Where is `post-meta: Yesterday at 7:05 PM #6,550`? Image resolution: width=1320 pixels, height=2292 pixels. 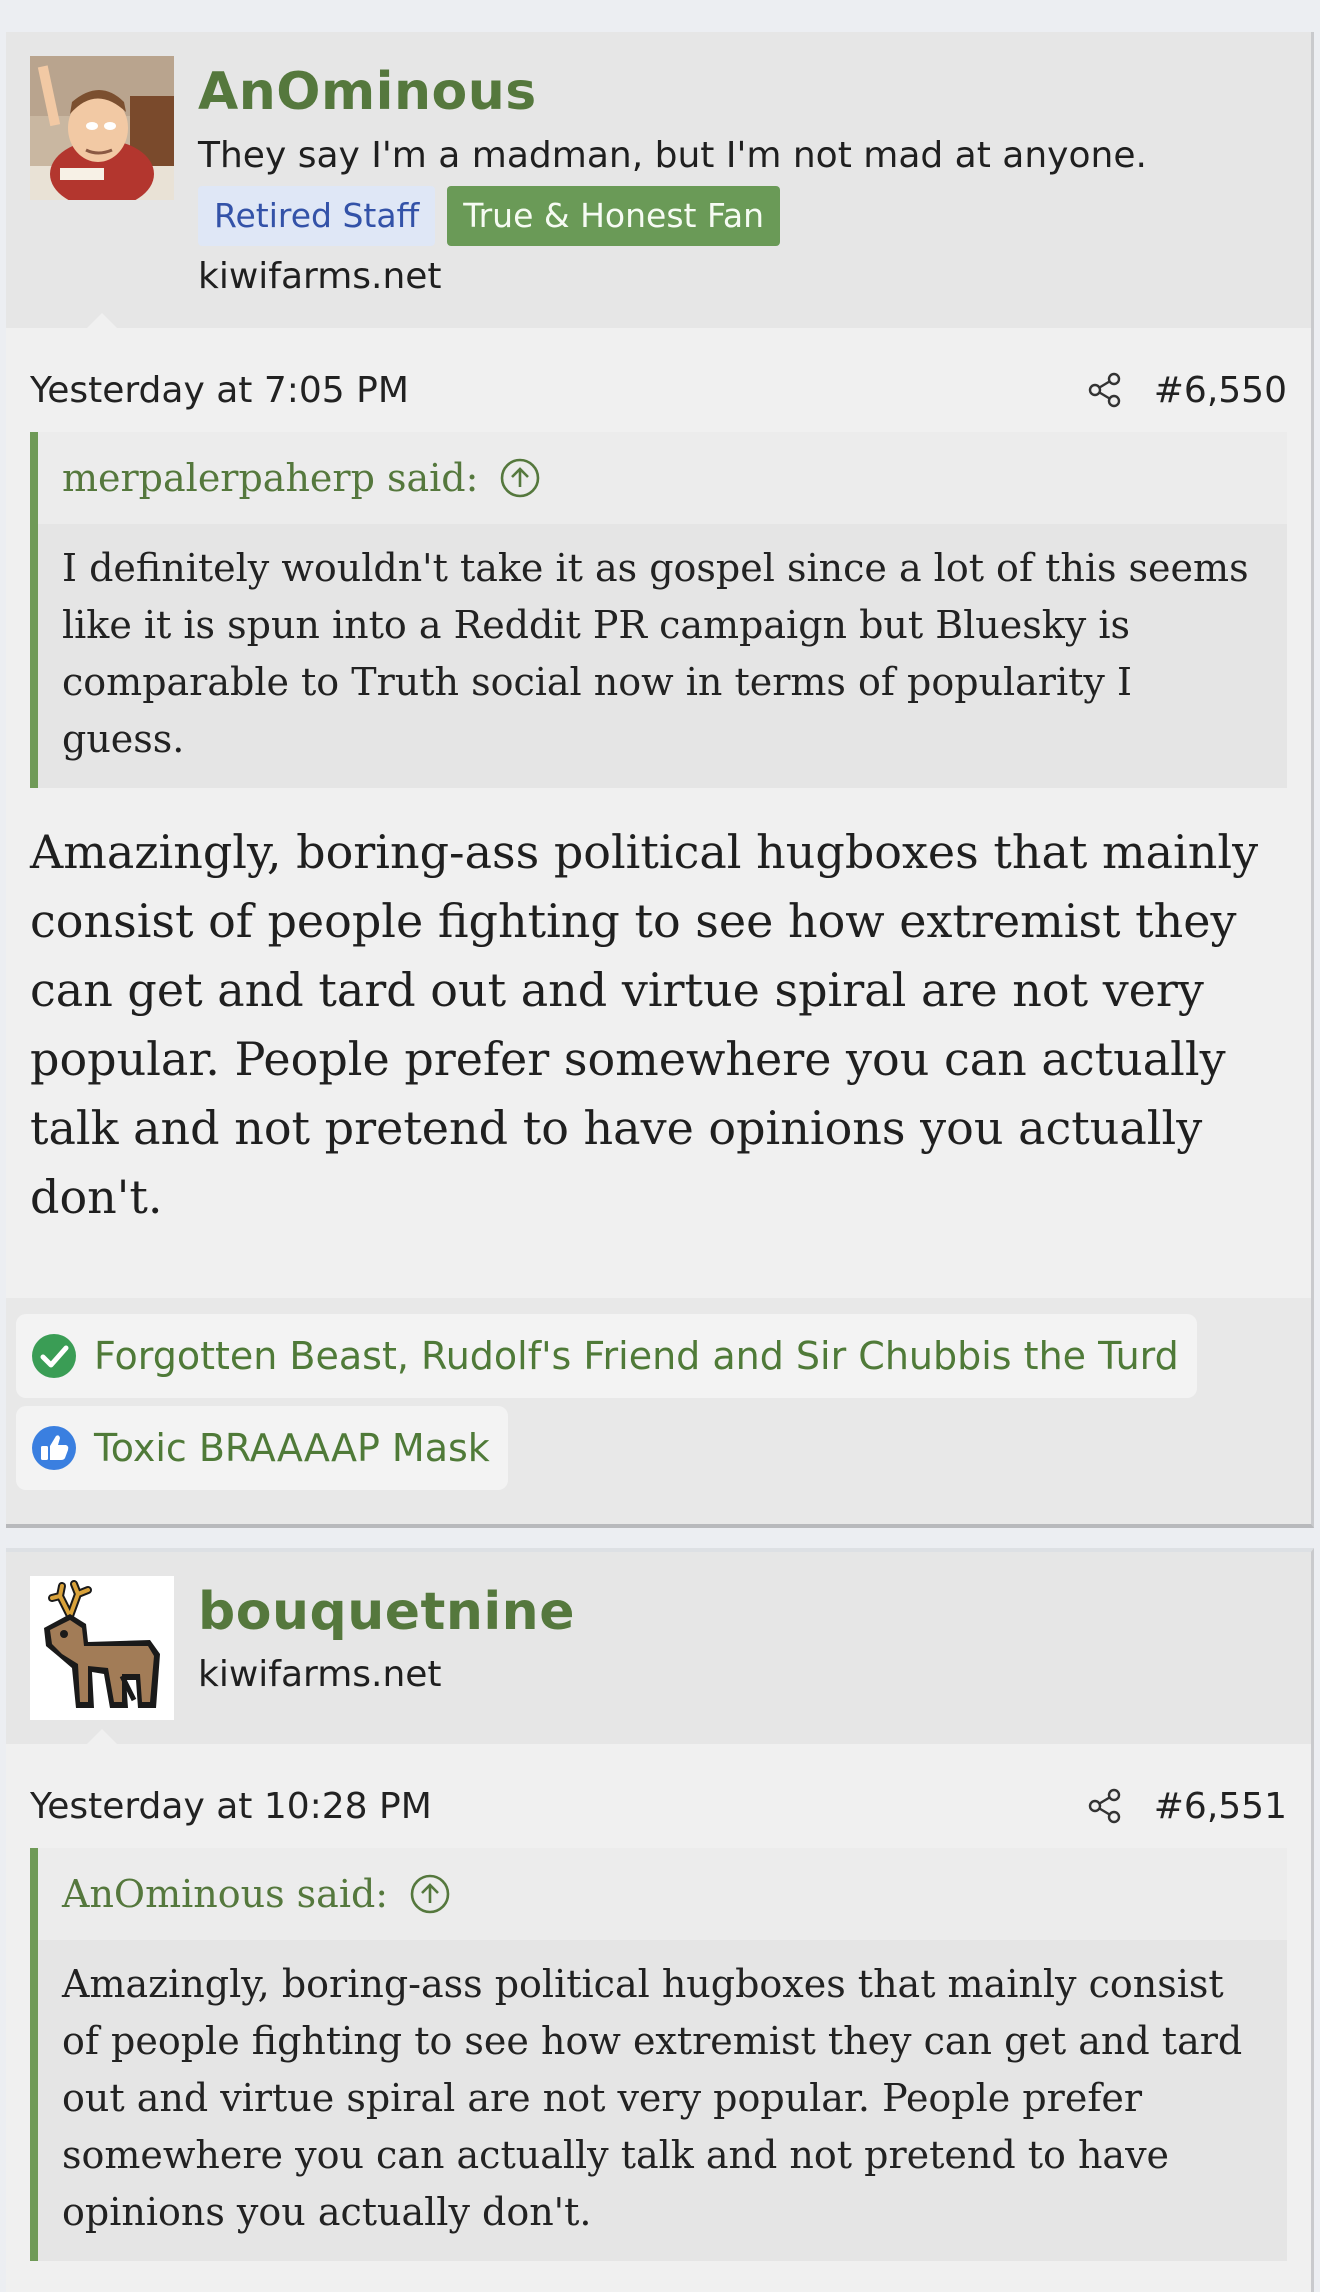
post-meta: Yesterday at 7:05 PM #6,550 is located at coordinates (658, 380).